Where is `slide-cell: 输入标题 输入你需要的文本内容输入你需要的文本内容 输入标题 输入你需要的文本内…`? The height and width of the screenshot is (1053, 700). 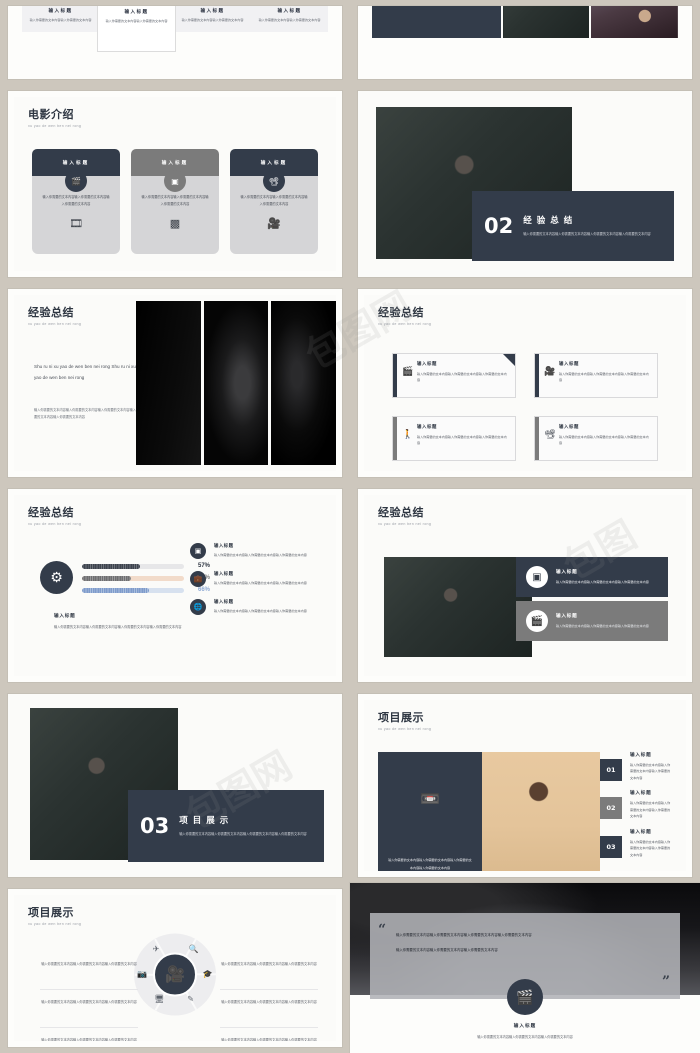
slide-cell: 输入标题 输入你需要的文本内容输入你需要的文本内容 输入标题 输入你需要的文本内… is located at coordinates (175, 42).